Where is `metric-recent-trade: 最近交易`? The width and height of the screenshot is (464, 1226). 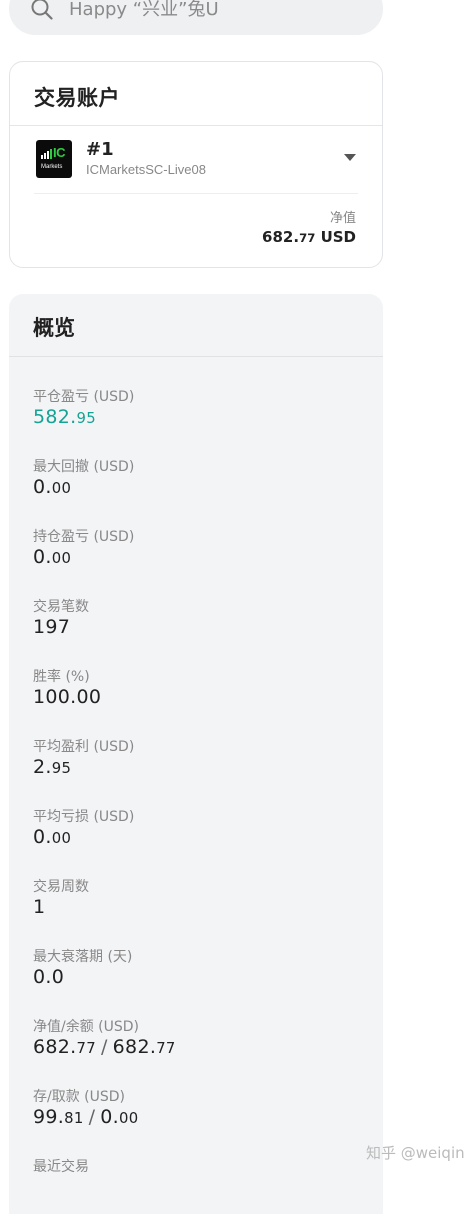
metric-recent-trade: 最近交易 is located at coordinates (61, 1167).